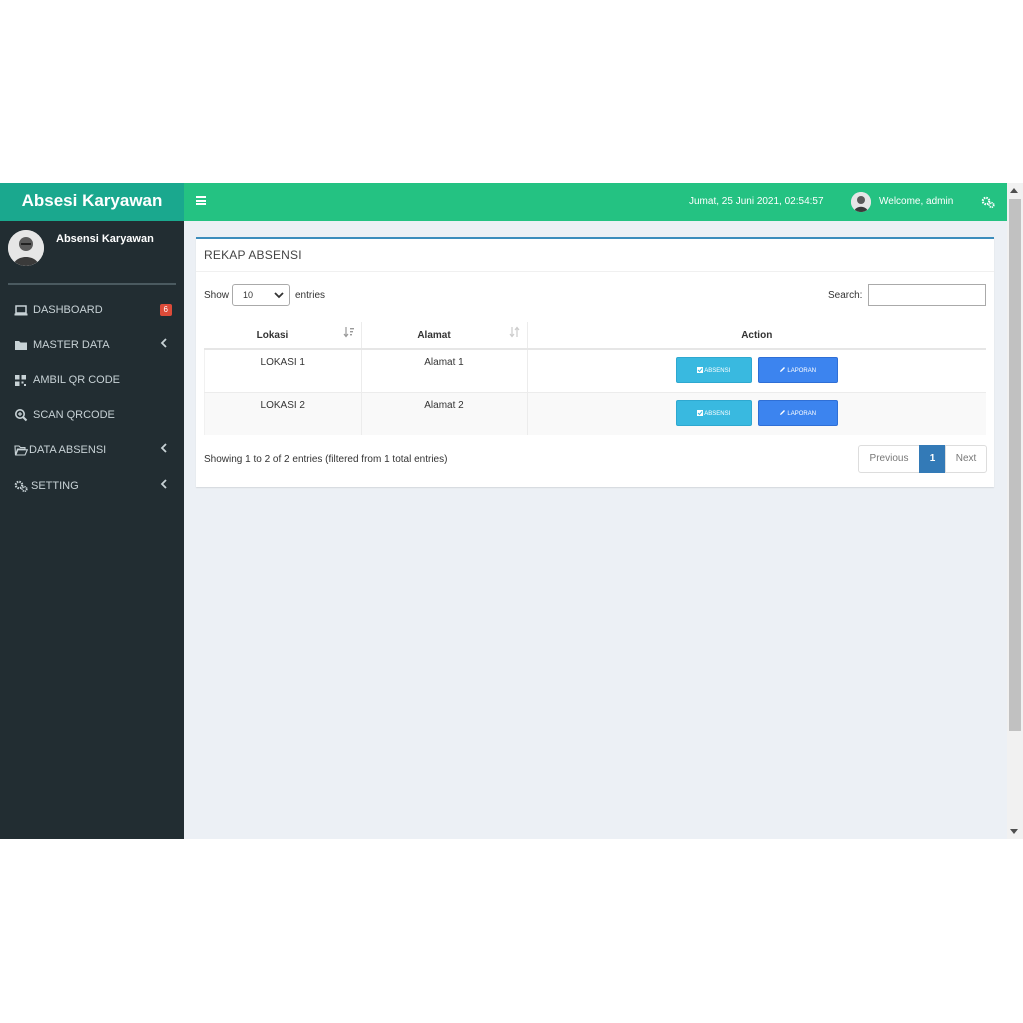 This screenshot has width=1023, height=1023. What do you see at coordinates (282, 405) in the screenshot?
I see `lokasi-value: LOKASI 2` at bounding box center [282, 405].